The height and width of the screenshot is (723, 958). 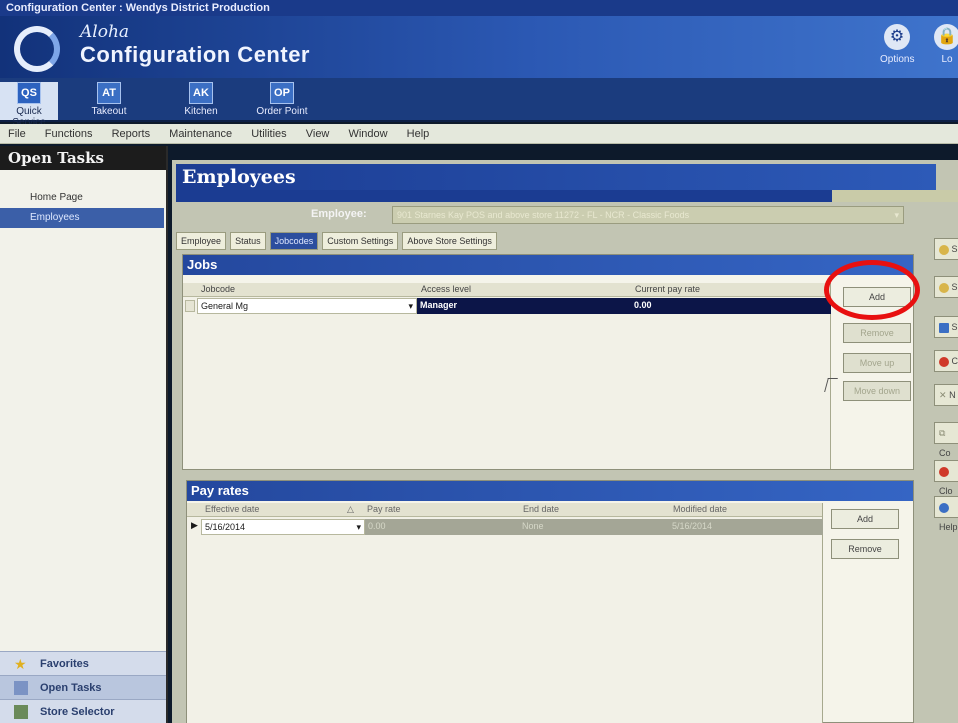 I want to click on logout-label: Lo, so click(x=947, y=59).